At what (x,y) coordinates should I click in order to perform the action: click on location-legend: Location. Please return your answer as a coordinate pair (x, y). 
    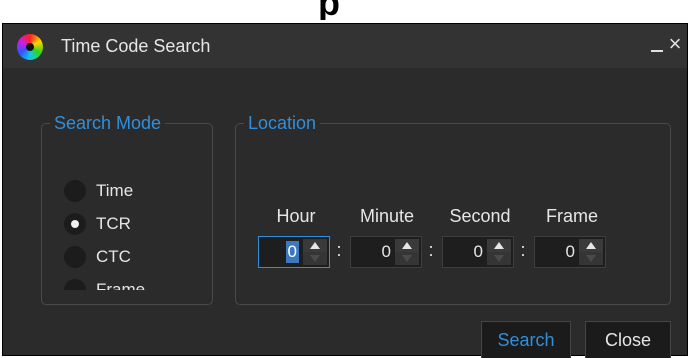
    Looking at the image, I should click on (282, 123).